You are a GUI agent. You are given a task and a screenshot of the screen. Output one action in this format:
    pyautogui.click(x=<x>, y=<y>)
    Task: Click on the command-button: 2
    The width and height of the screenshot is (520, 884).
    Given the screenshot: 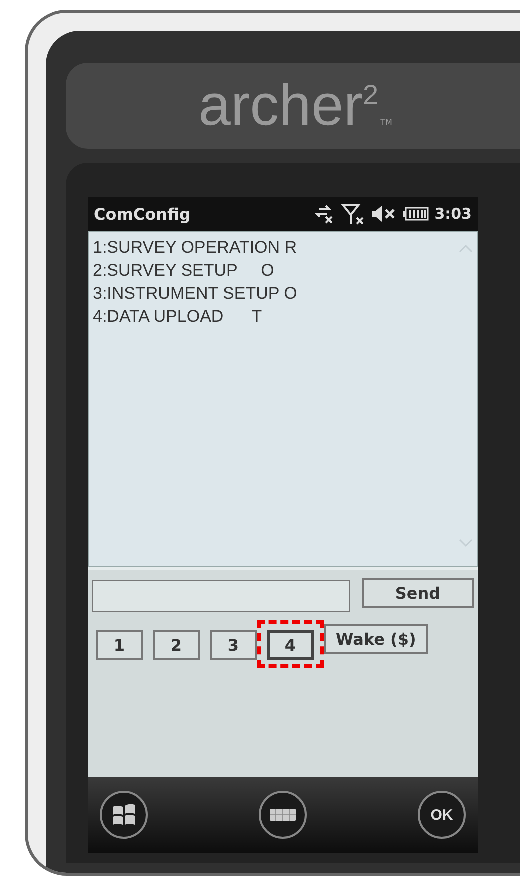 What is the action you would take?
    pyautogui.click(x=176, y=645)
    